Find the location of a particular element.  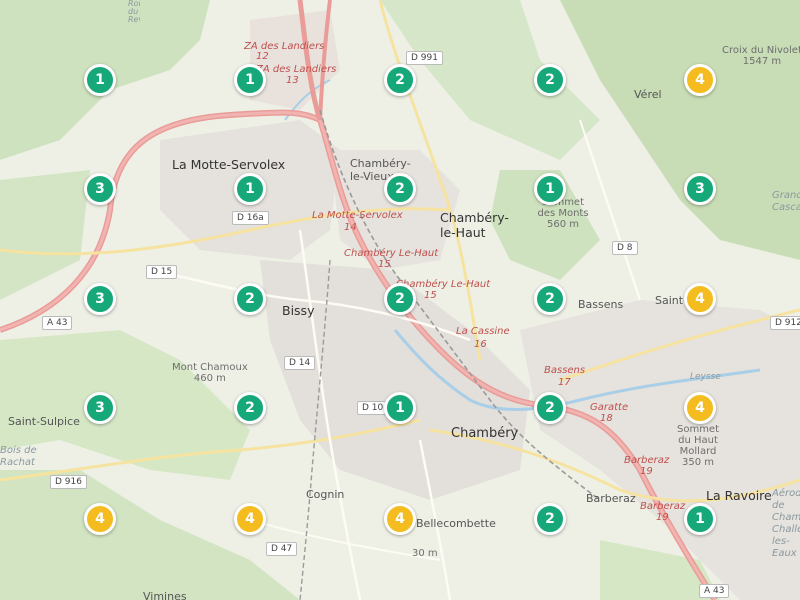

road-exit-label: Garatte is located at coordinates (609, 407).